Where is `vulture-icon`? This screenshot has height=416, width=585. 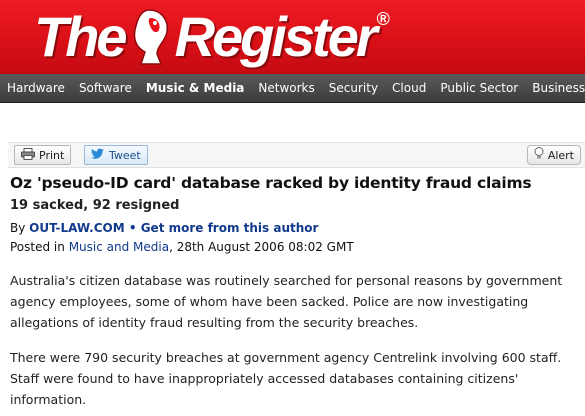 vulture-icon is located at coordinates (150, 36).